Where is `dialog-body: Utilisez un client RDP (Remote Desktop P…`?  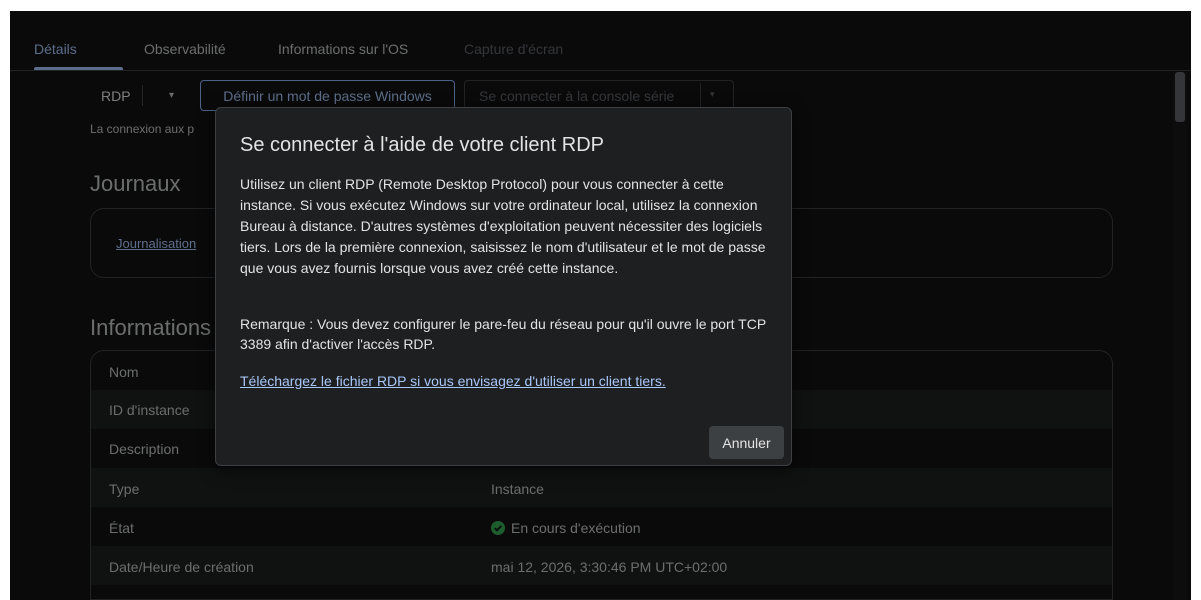
dialog-body: Utilisez un client RDP (Remote Desktop P… is located at coordinates (503, 226).